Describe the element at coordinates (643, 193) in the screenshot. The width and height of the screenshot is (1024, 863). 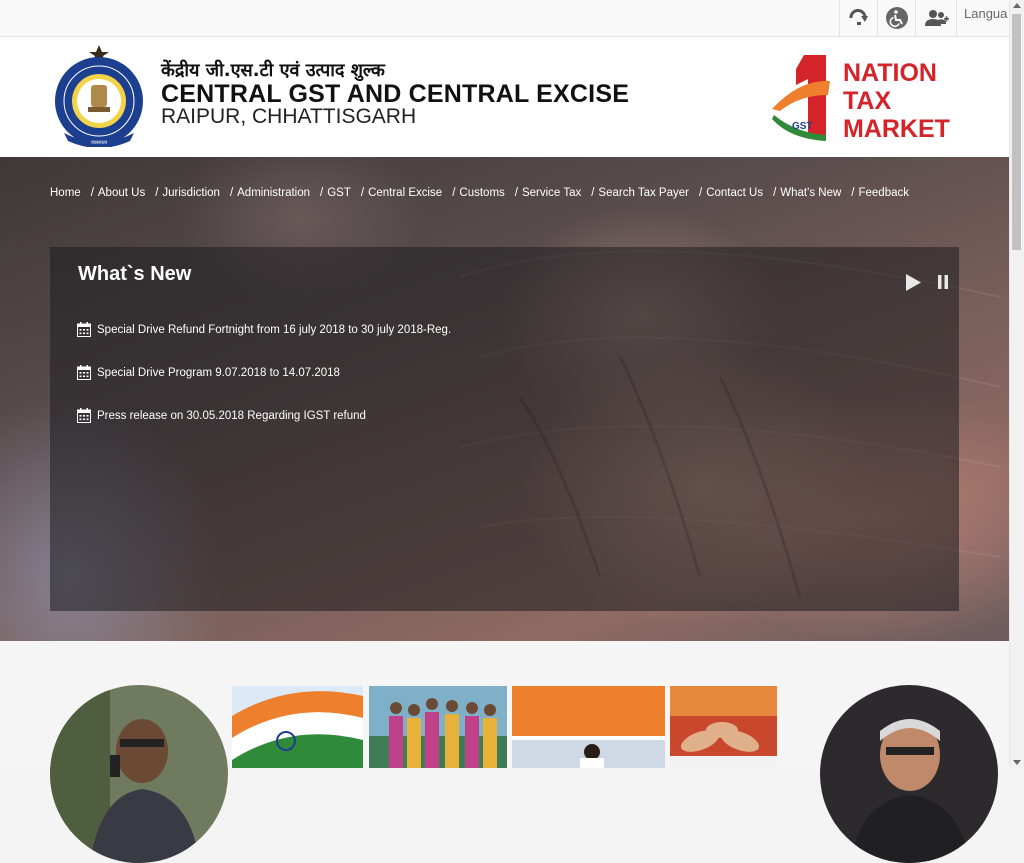
I see `nav-search-tax-payer: Search Tax Payer` at that location.